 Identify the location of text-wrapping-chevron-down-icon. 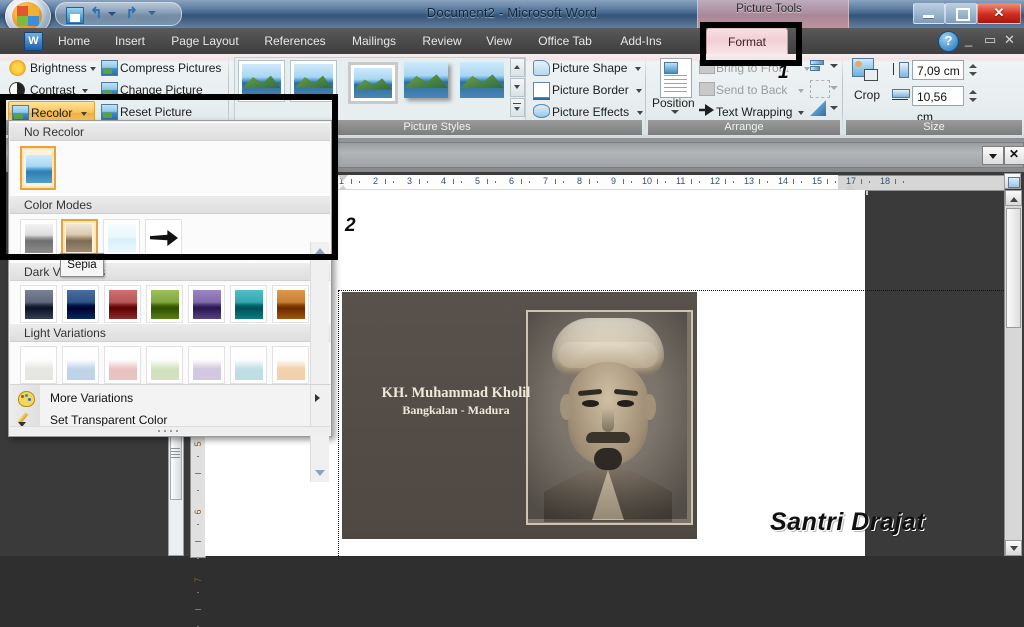
(801, 113).